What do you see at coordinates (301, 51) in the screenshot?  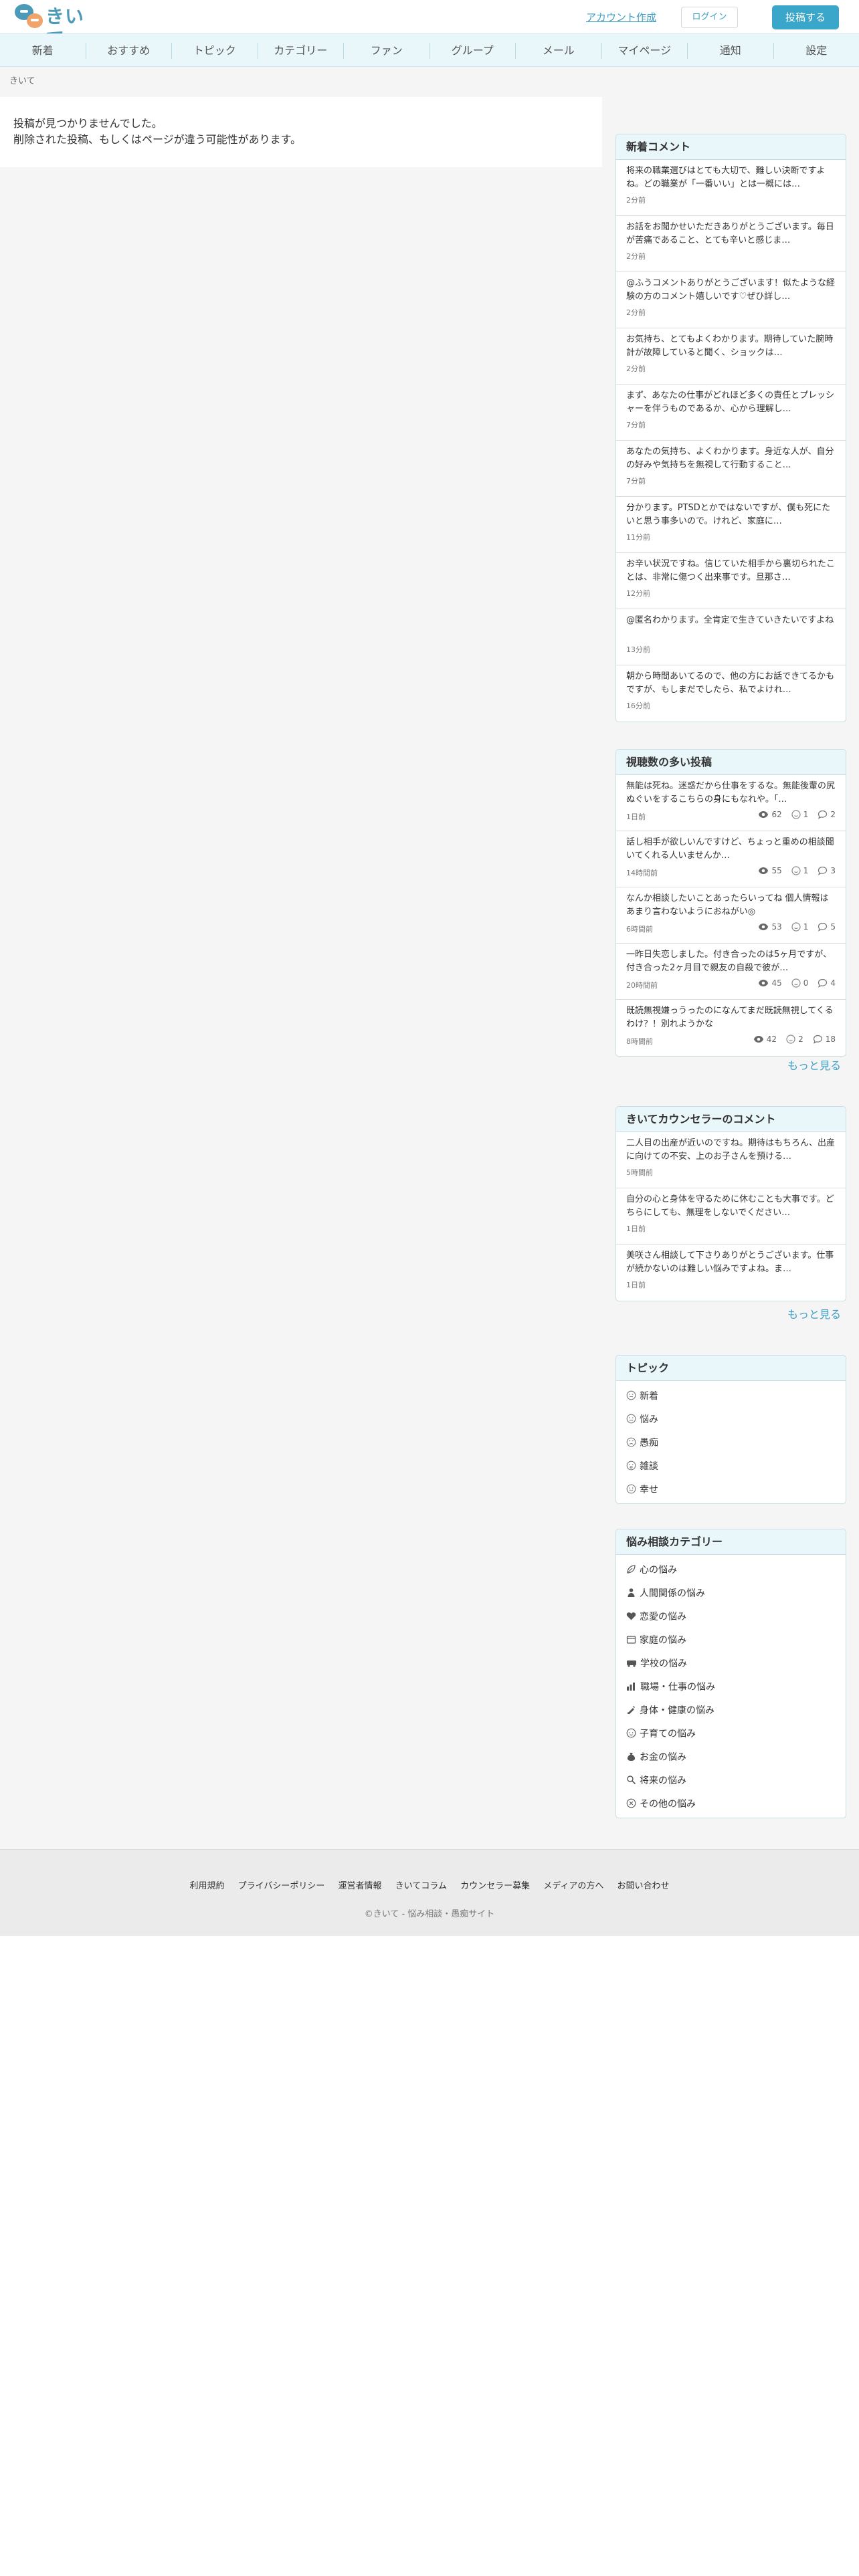 I see `nav-item-category: カテゴリー` at bounding box center [301, 51].